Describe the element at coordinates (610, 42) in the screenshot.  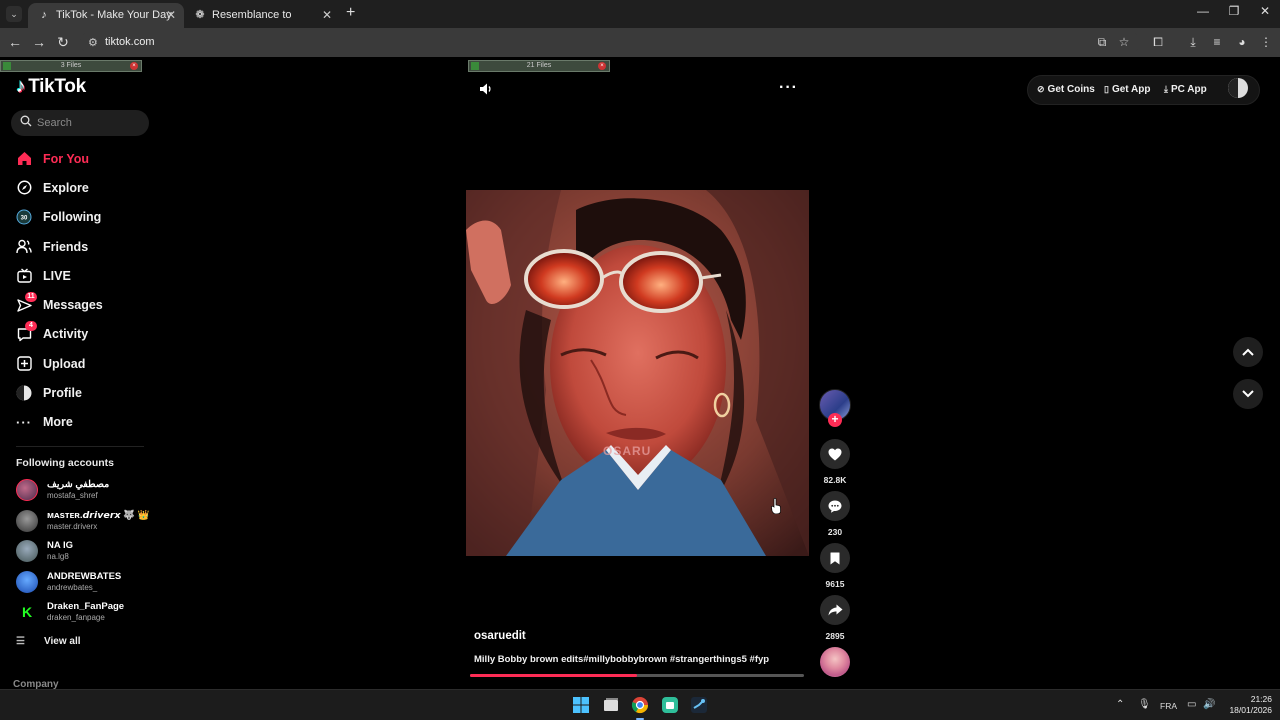
I see `address-bar: ⚙ tiktok.com` at that location.